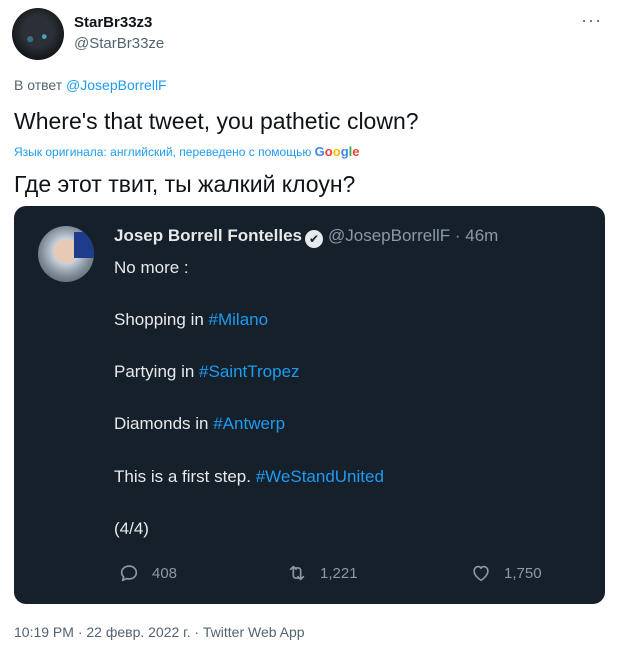 This screenshot has width=620, height=653. Describe the element at coordinates (216, 121) in the screenshot. I see `tweet-text: Where's that tweet, you pathetic clown?` at that location.